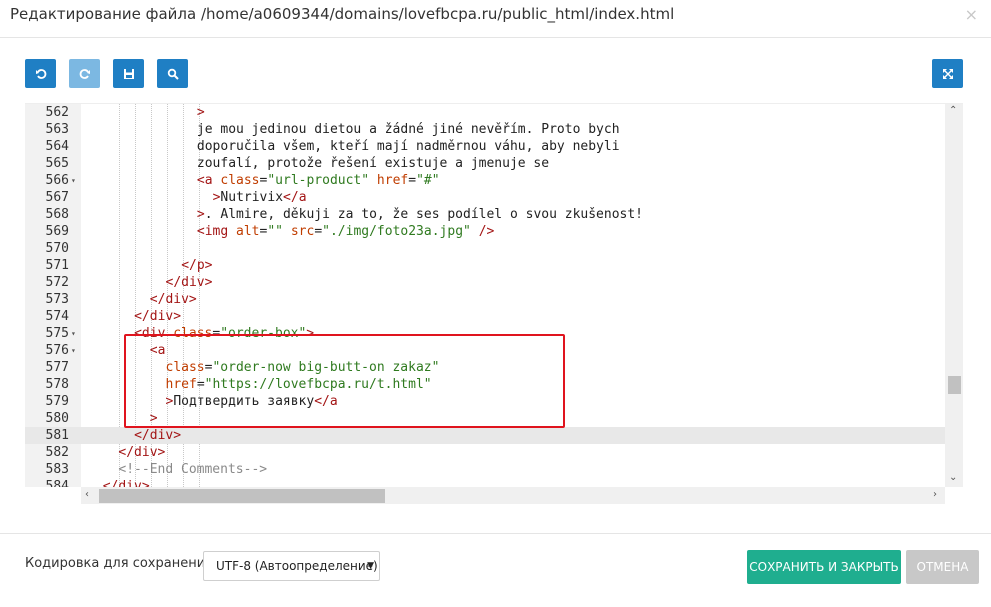  I want to click on encoding-select: UTF-8 (Автоопределение) ▼, so click(291, 566).